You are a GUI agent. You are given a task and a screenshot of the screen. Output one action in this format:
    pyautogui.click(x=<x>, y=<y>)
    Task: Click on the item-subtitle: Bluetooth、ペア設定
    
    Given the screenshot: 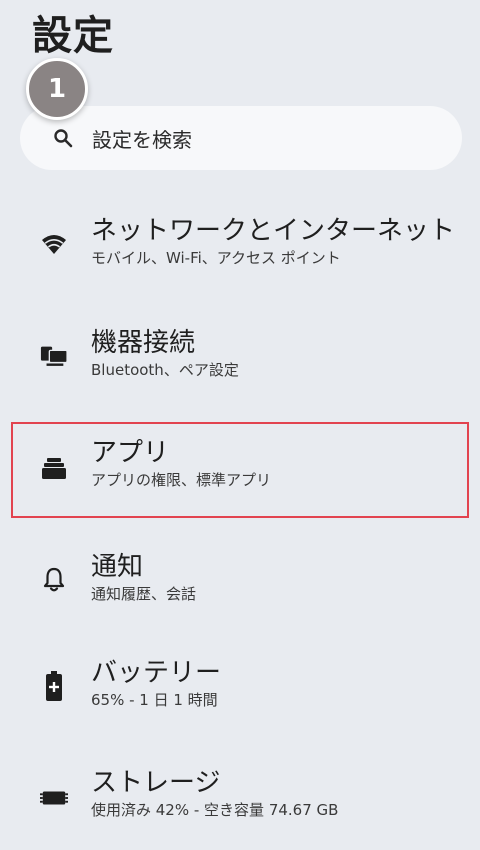 What is the action you would take?
    pyautogui.click(x=165, y=370)
    